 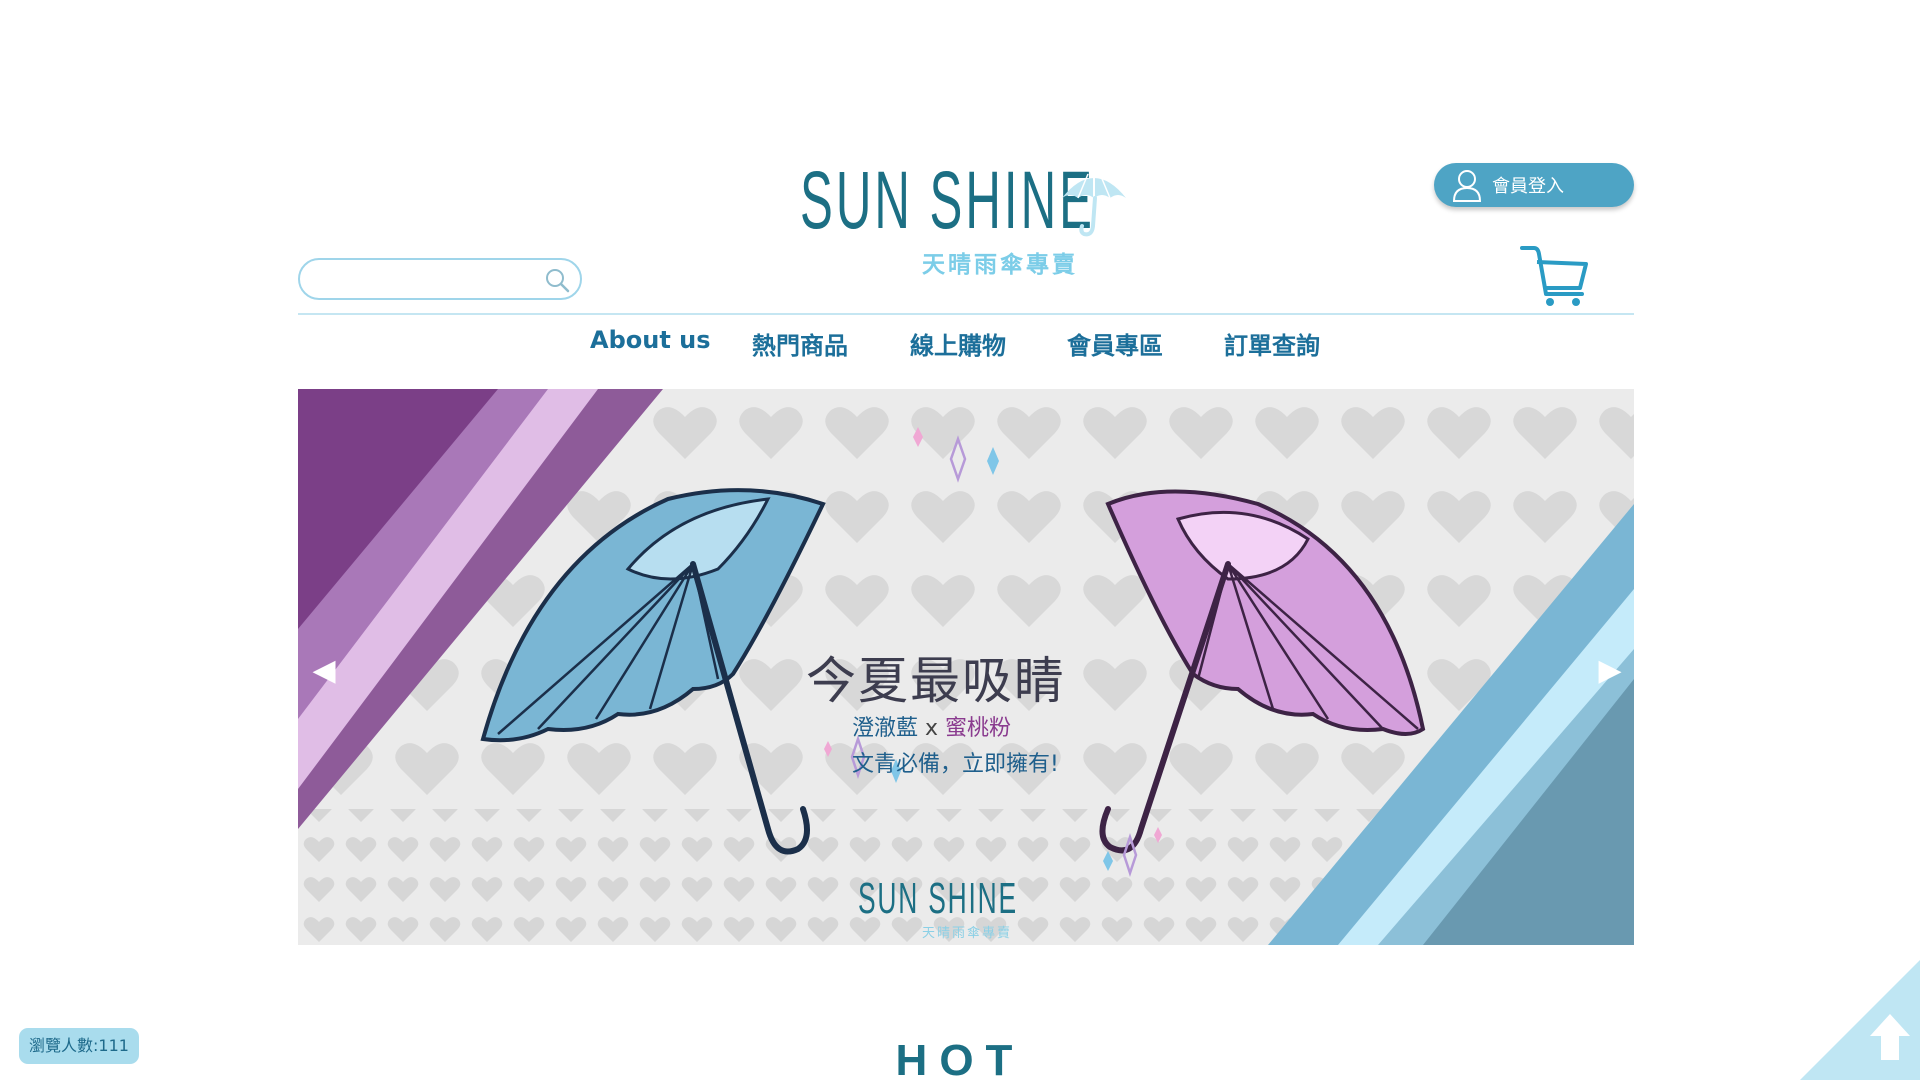 I want to click on banner-logo-subtitle: 天晴雨傘專賣, so click(x=967, y=933).